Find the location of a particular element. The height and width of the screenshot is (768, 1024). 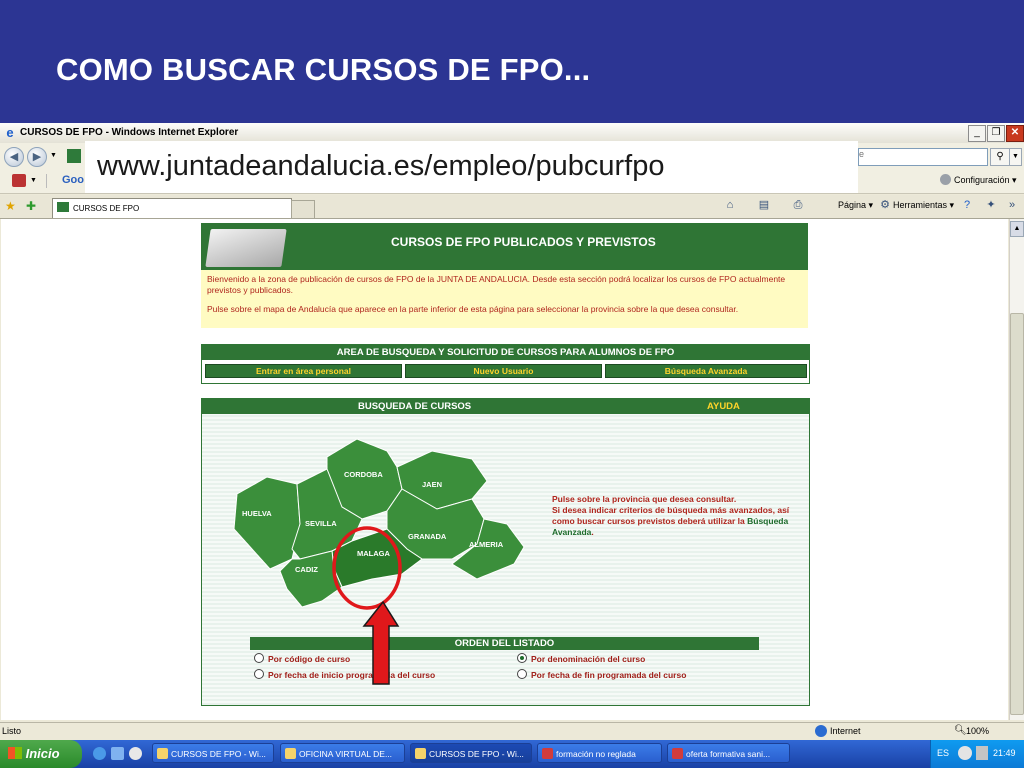

sort-option-name: Por denominación del curso is located at coordinates (581, 658).